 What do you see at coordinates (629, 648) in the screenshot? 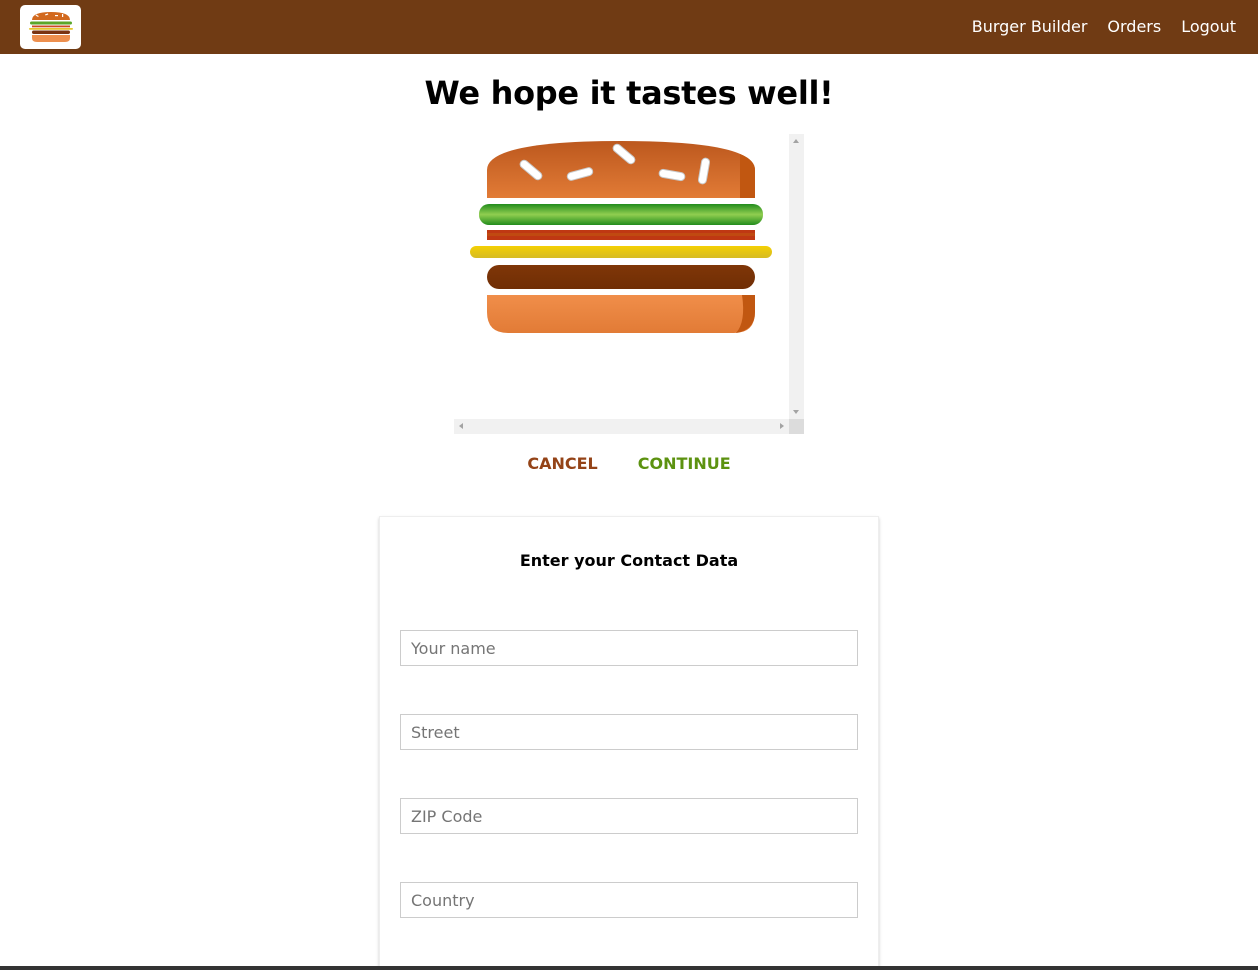
I see `name-input` at bounding box center [629, 648].